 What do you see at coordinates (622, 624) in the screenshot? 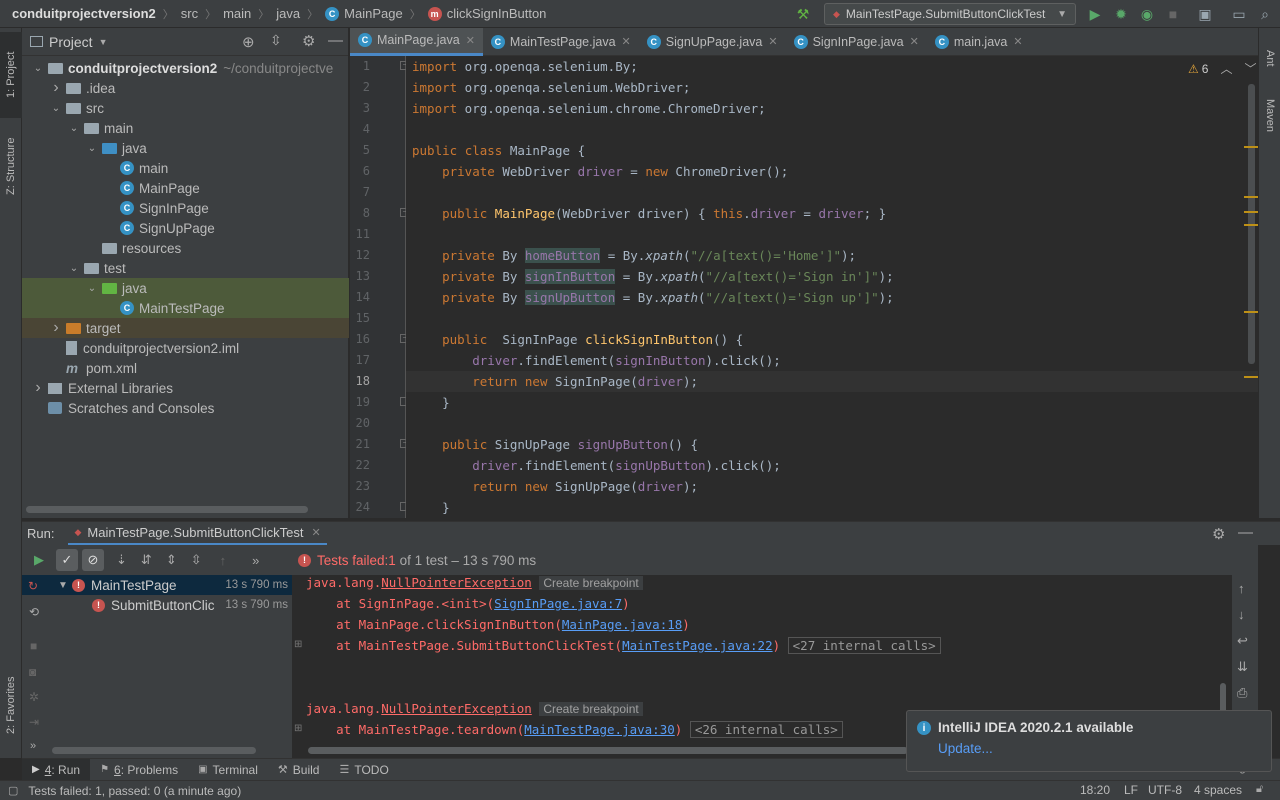
I see `stack-frame-link: MainPage.java:18` at bounding box center [622, 624].